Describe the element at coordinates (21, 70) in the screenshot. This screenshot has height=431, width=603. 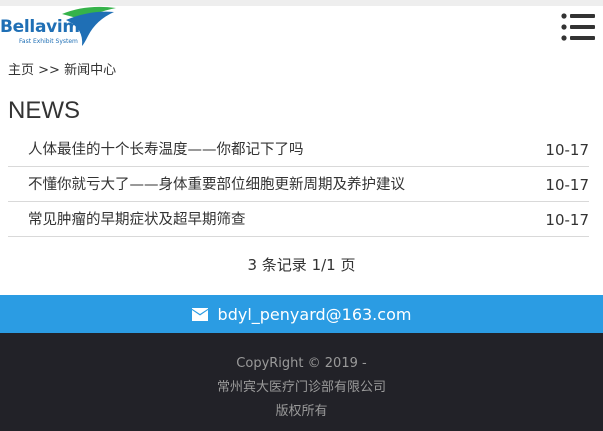
I see `breadcrumb-home: 主页` at that location.